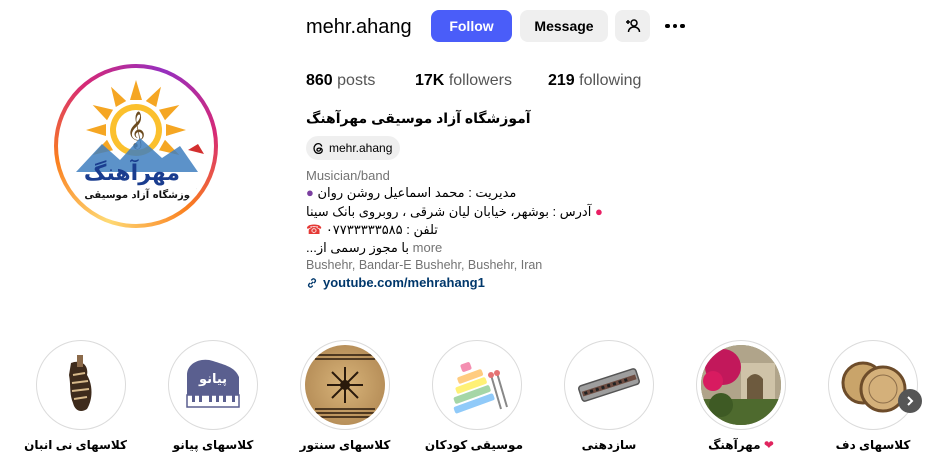 The image size is (945, 466). What do you see at coordinates (404, 282) in the screenshot?
I see `website-url: youtube.com/mehrahang1` at bounding box center [404, 282].